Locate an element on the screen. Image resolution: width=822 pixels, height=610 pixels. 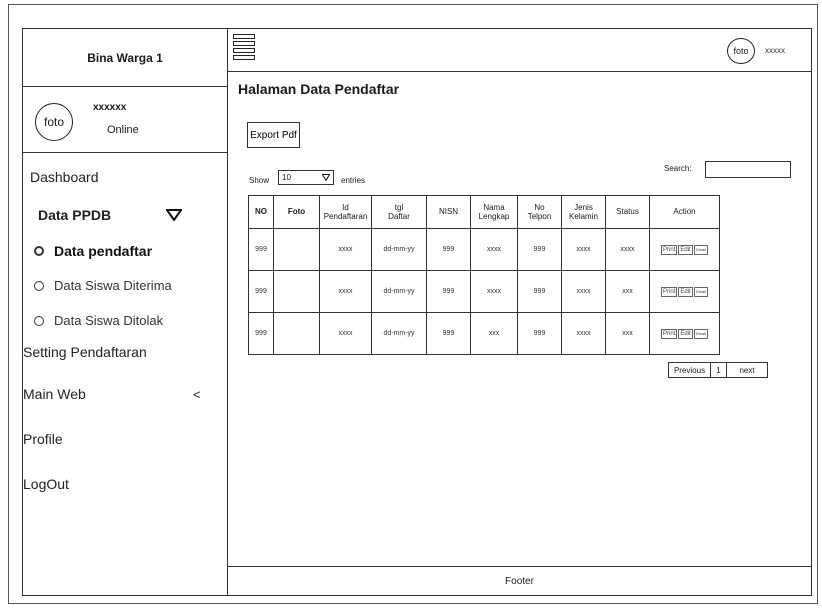
sidebar-item-main-web: Main Web is located at coordinates (54, 394).